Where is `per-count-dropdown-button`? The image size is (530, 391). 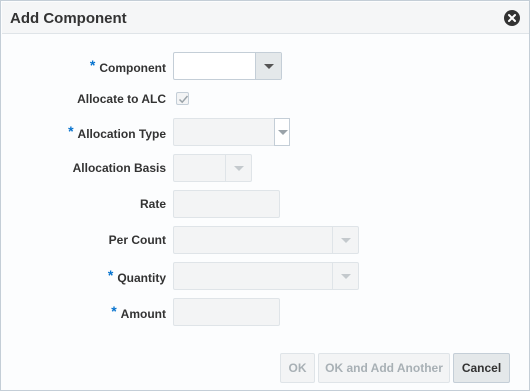 per-count-dropdown-button is located at coordinates (345, 240).